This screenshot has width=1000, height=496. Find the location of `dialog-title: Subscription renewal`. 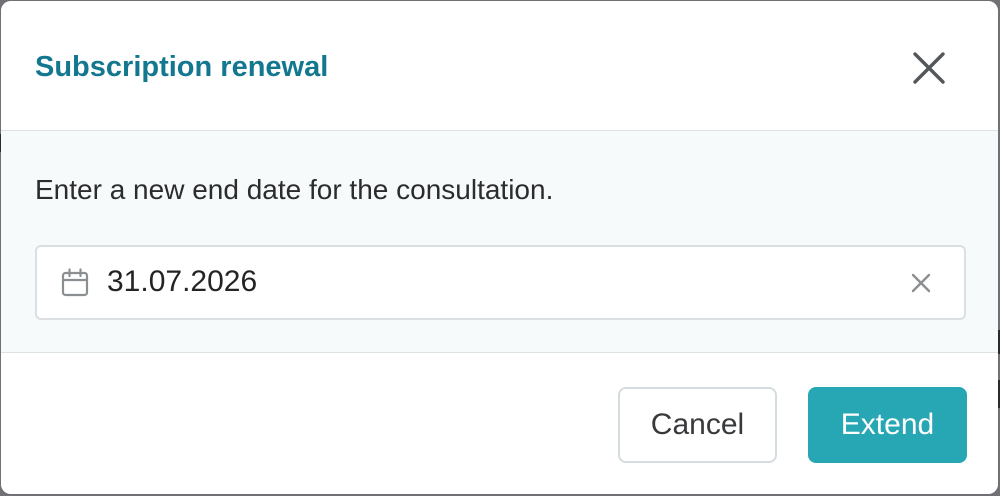

dialog-title: Subscription renewal is located at coordinates (182, 67).